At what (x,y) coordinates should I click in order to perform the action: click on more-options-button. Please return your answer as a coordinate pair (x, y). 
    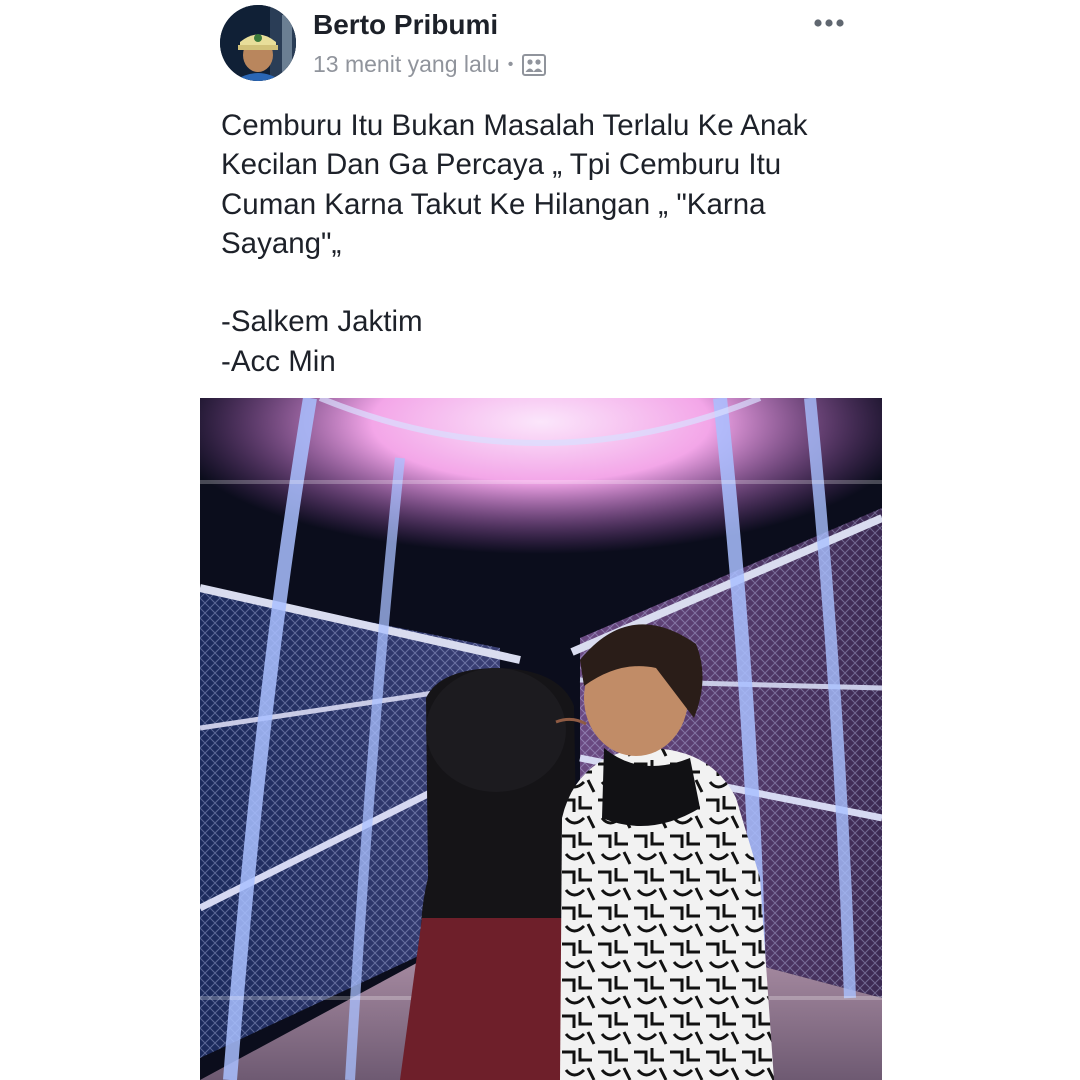
    Looking at the image, I should click on (830, 23).